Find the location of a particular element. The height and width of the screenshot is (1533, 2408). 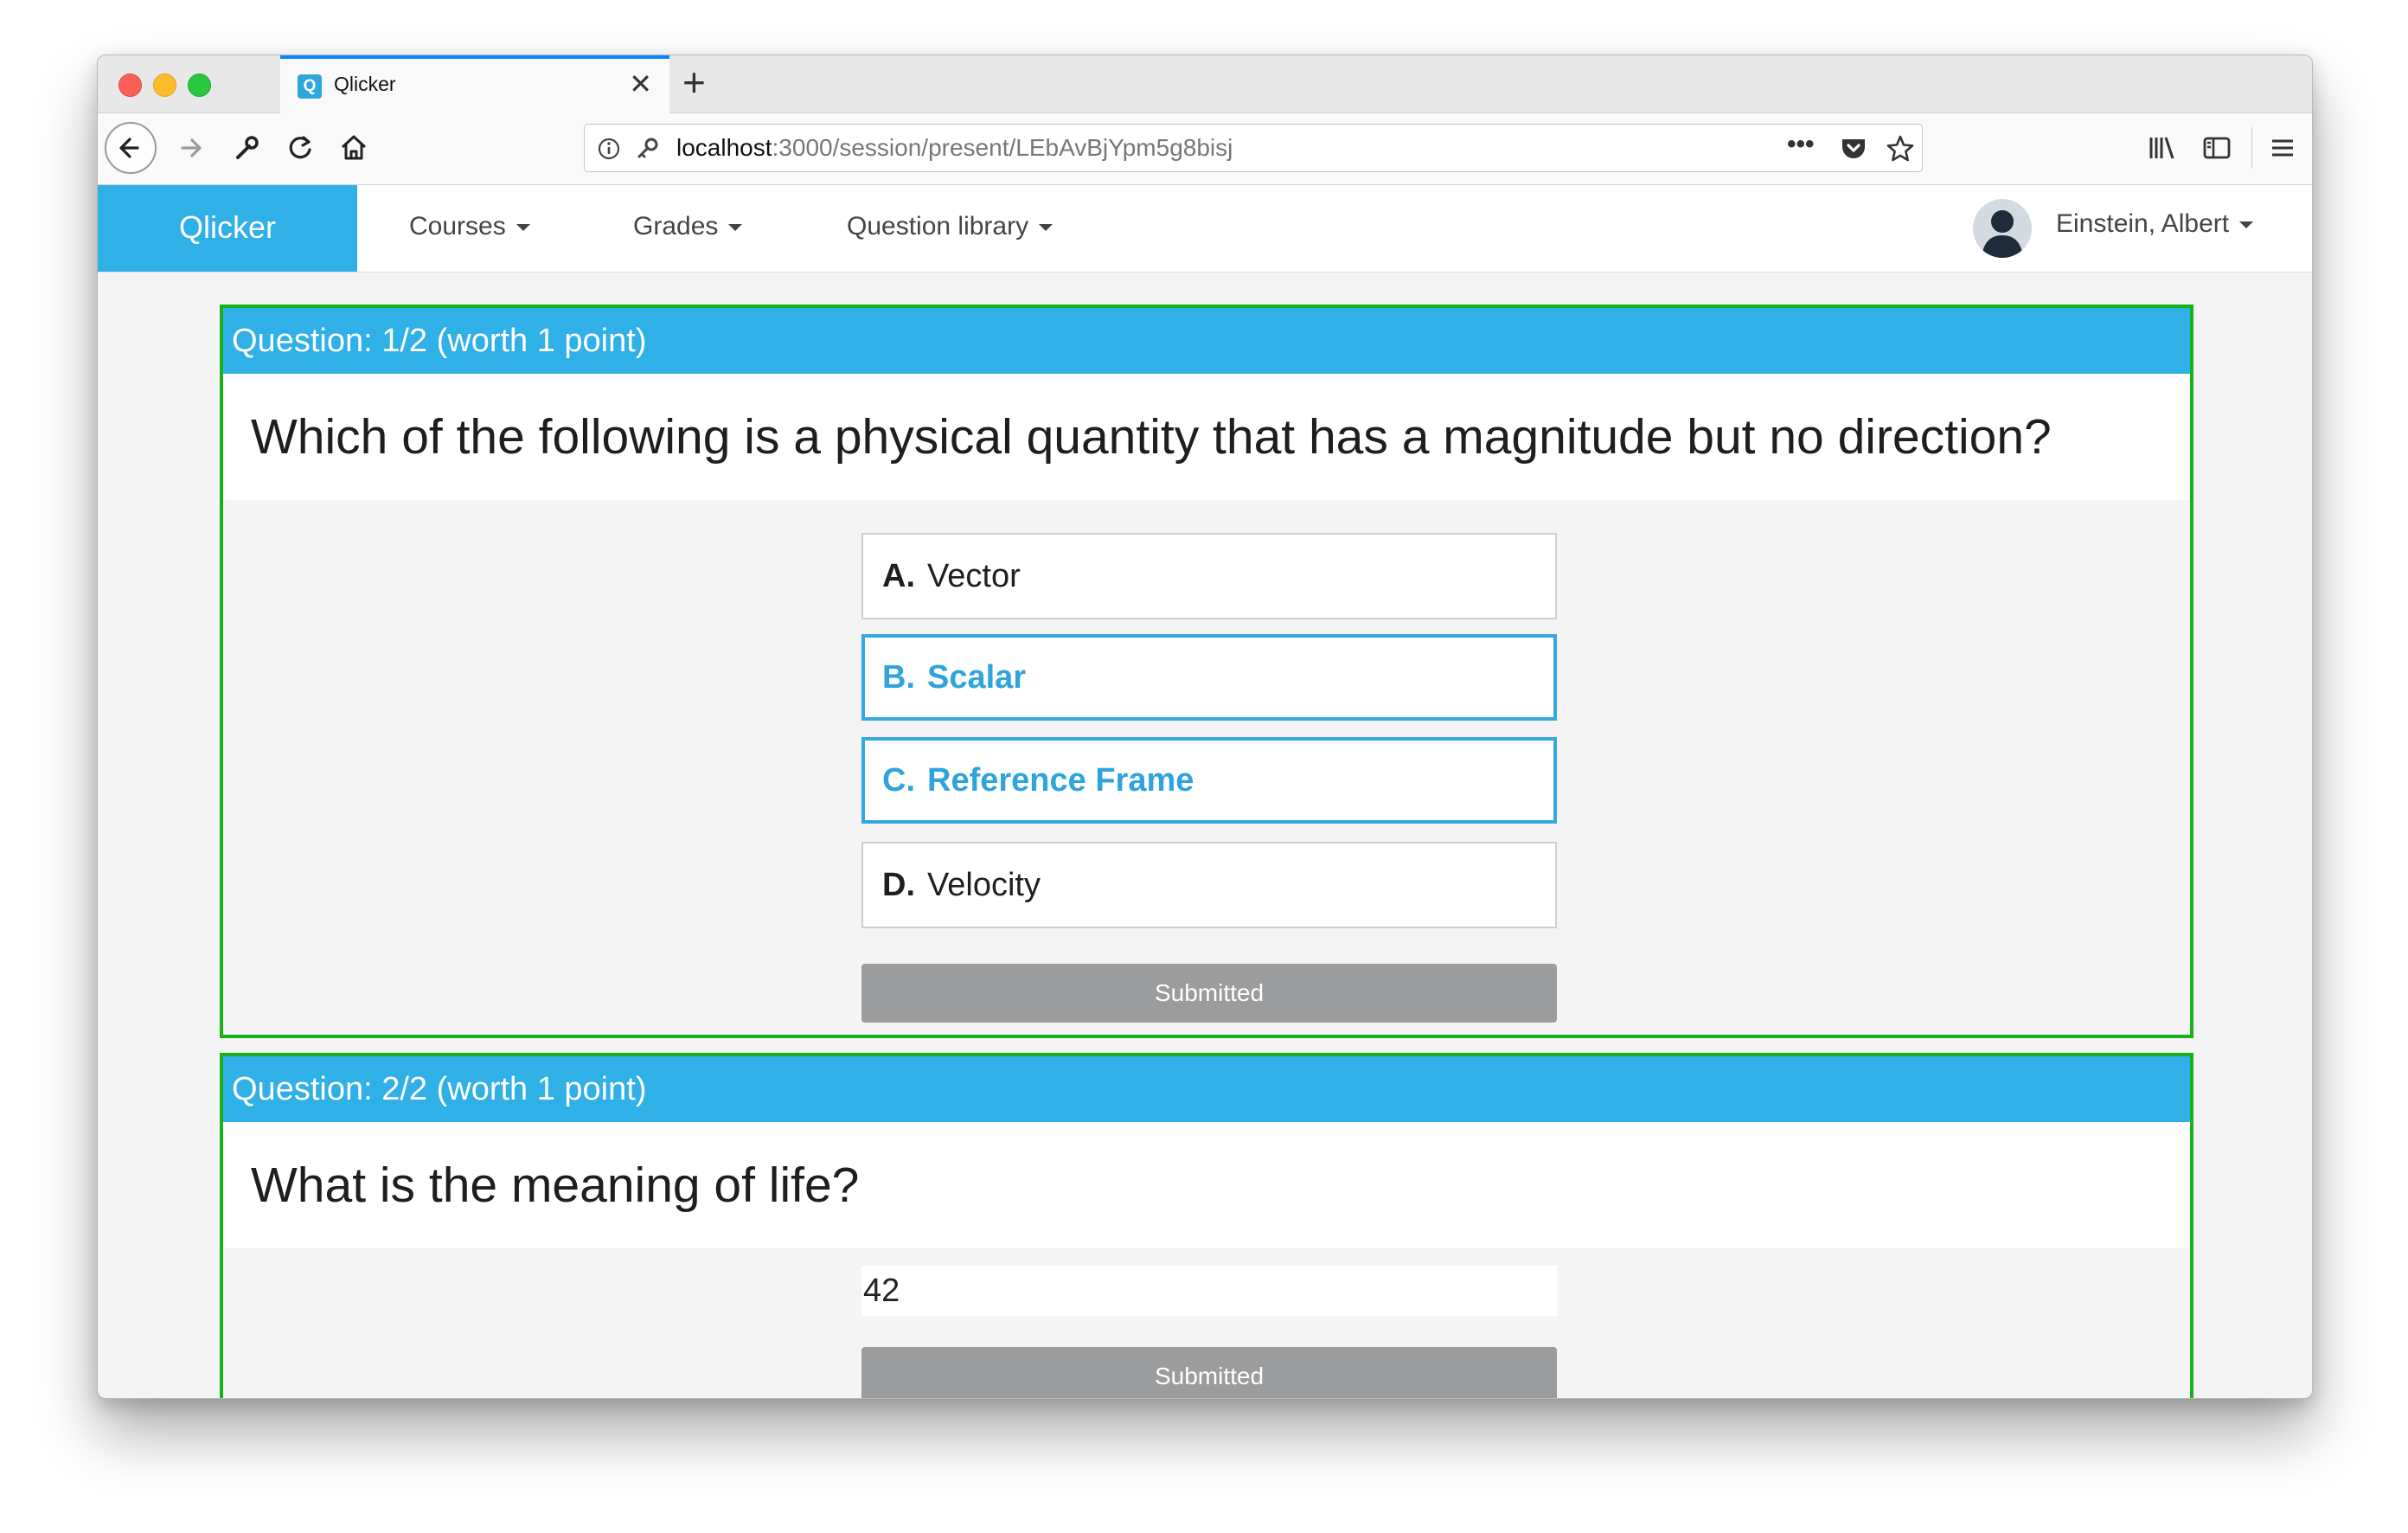

close-icon: ✕ is located at coordinates (640, 83).